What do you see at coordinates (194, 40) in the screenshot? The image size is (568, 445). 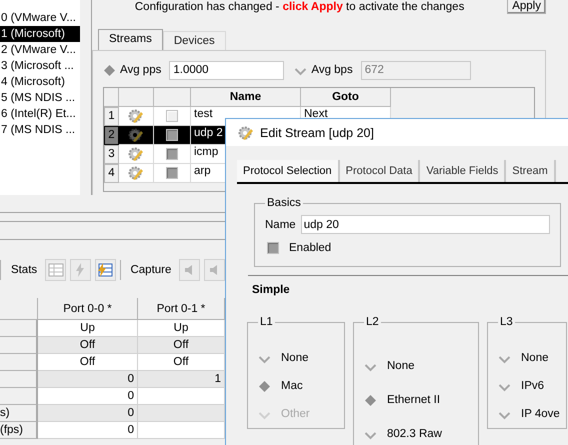 I see `tab: Devices` at bounding box center [194, 40].